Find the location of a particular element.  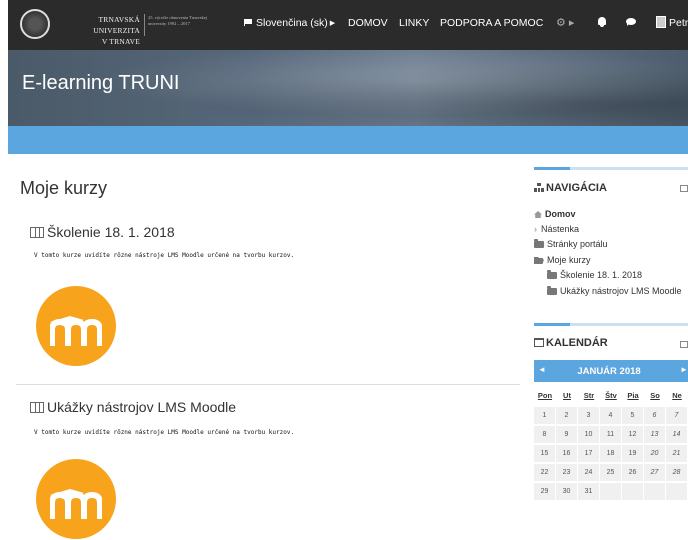

messages-chat-icon is located at coordinates (631, 22).